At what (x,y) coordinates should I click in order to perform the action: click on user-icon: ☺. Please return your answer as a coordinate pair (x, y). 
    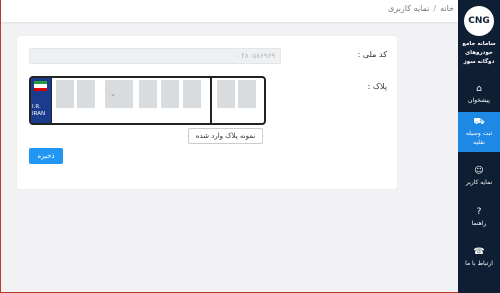
    Looking at the image, I should click on (479, 171).